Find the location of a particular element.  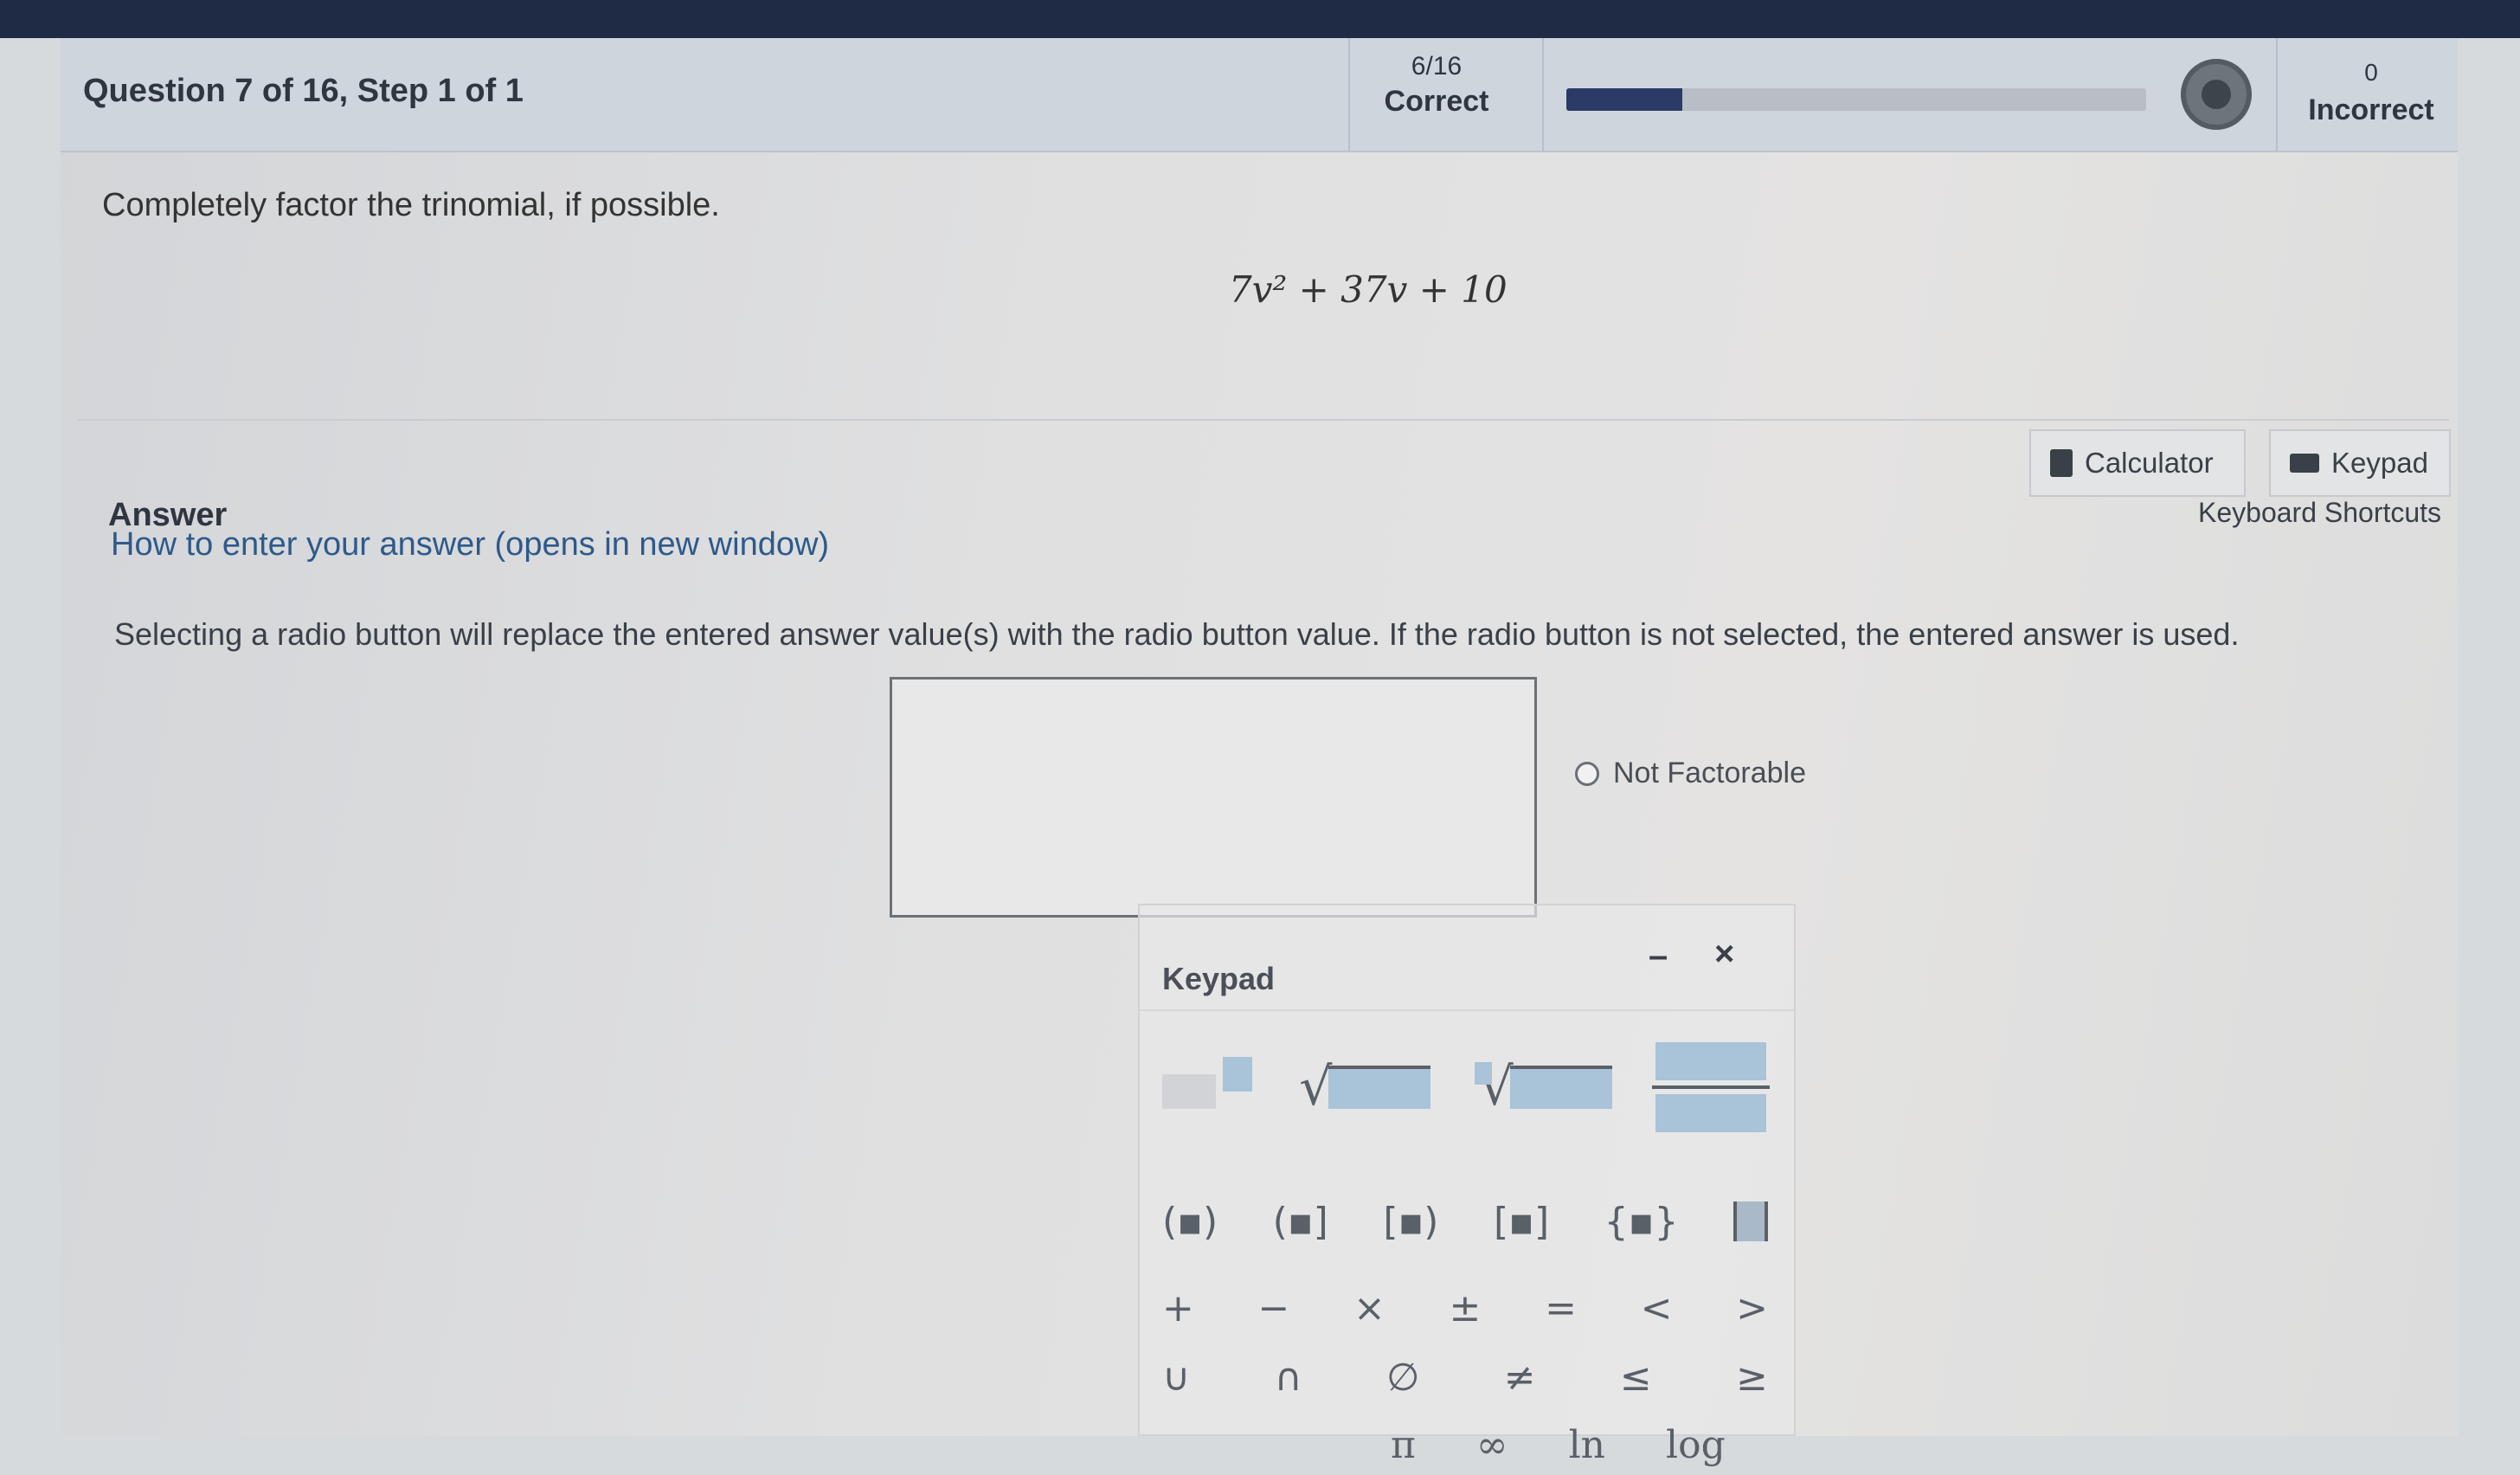

keypad-row-functions: π ∞ ln log is located at coordinates (1693, 1444).